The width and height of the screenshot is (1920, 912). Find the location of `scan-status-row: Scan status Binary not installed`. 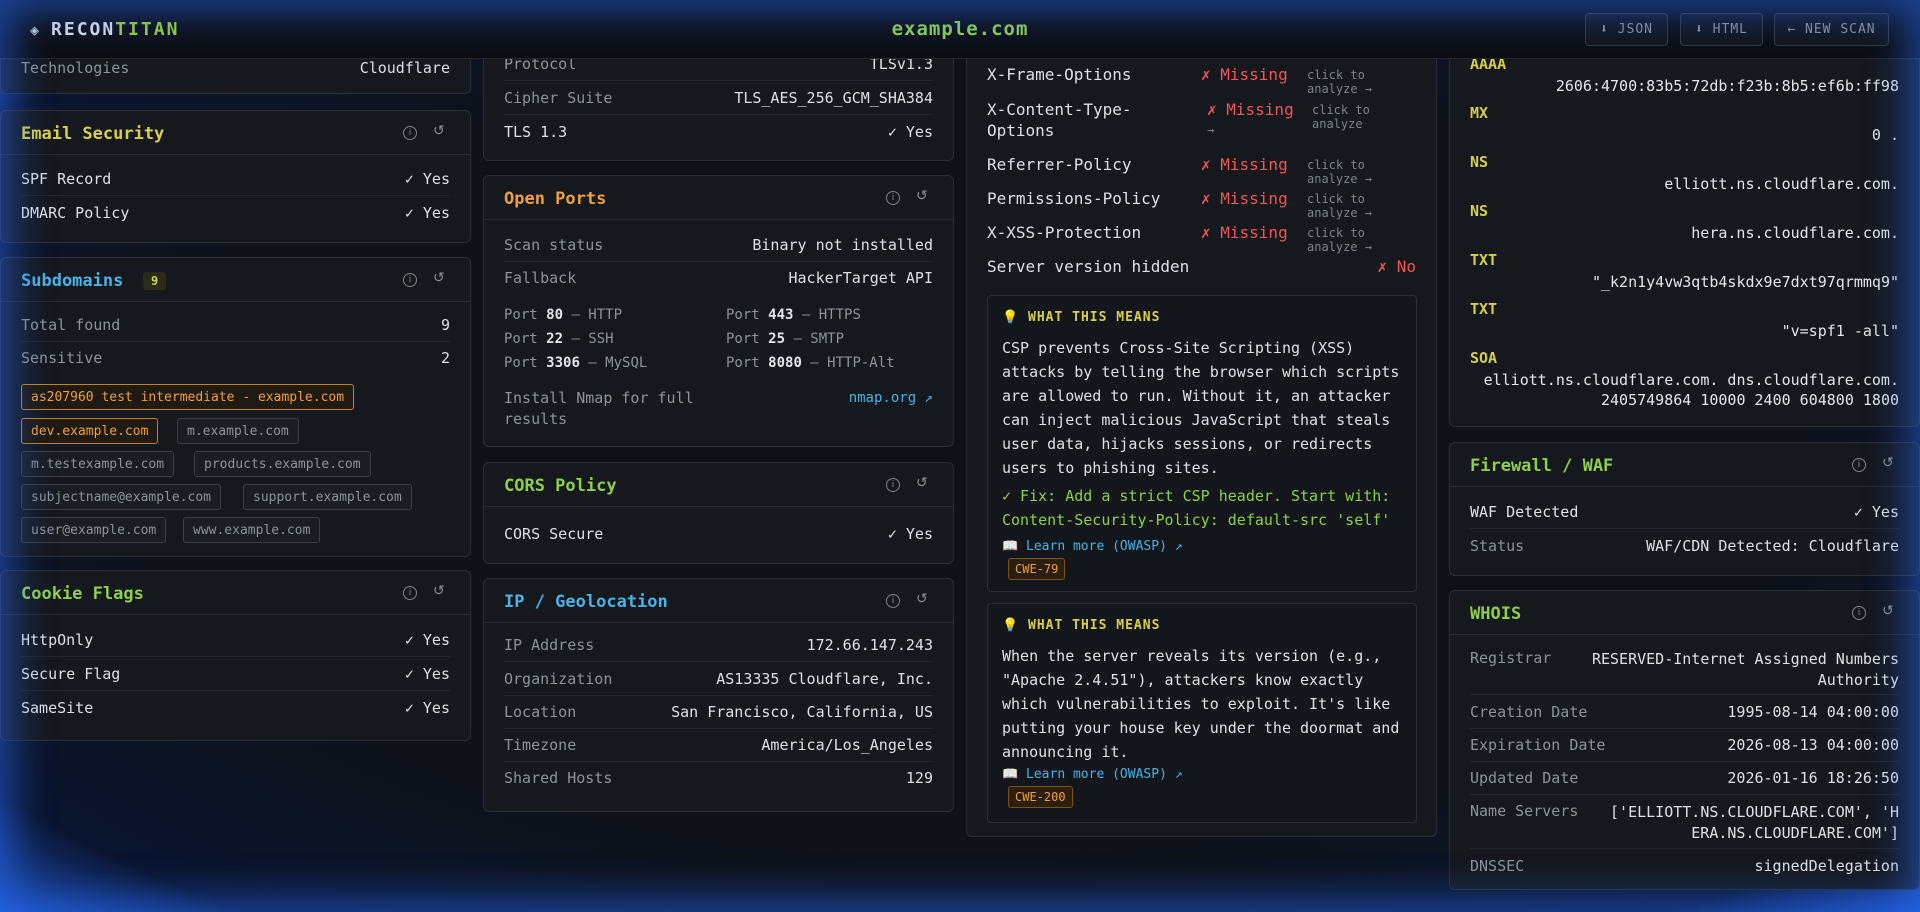

scan-status-row: Scan status Binary not installed is located at coordinates (718, 245).